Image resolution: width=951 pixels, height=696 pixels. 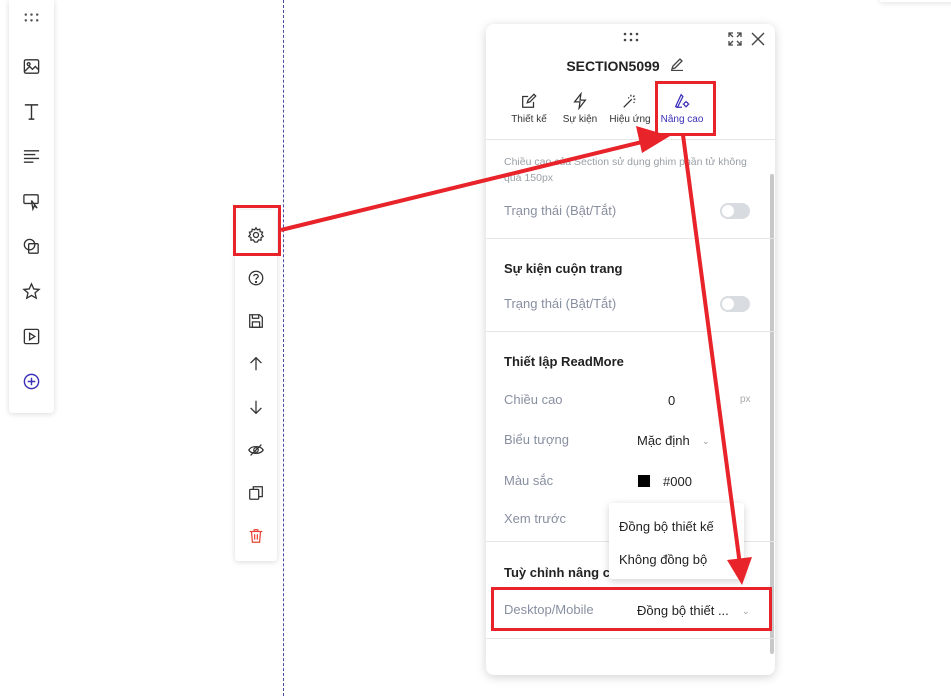 I want to click on lightning-icon, so click(x=580, y=101).